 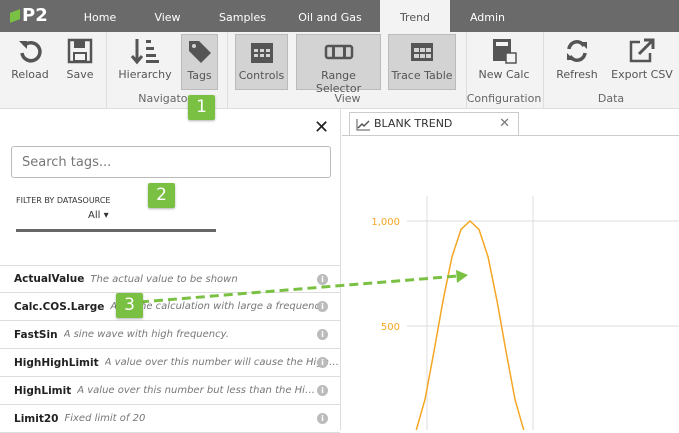 What do you see at coordinates (303, 287) in the screenshot?
I see `annotation-arrow` at bounding box center [303, 287].